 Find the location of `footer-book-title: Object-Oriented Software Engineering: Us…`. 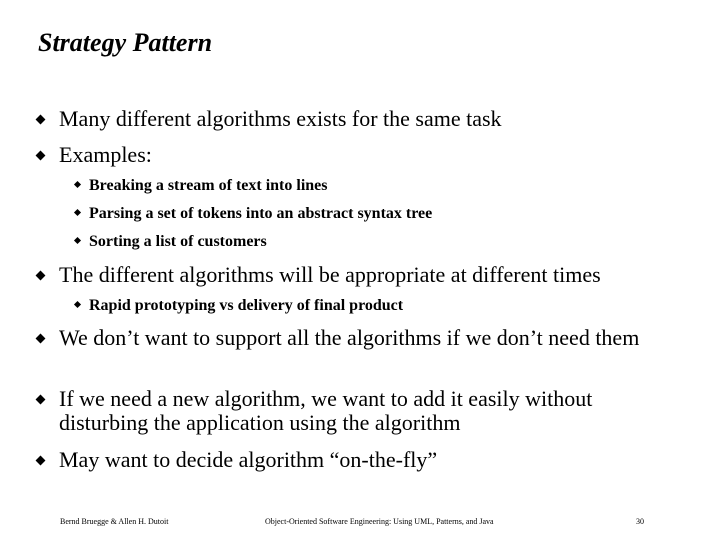

footer-book-title: Object-Oriented Software Engineering: Us… is located at coordinates (379, 521).